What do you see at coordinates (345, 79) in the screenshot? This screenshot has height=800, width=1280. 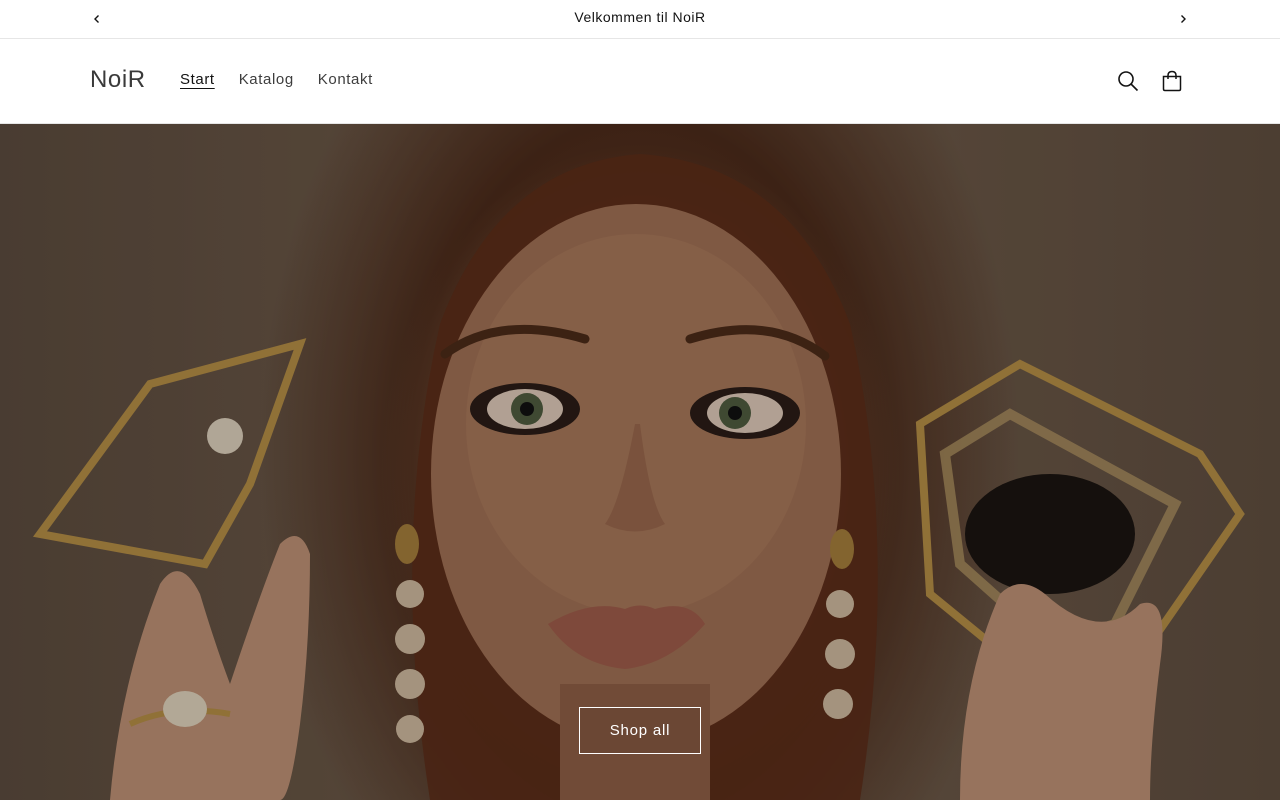 I see `nav-item-kontakt: Kontakt` at bounding box center [345, 79].